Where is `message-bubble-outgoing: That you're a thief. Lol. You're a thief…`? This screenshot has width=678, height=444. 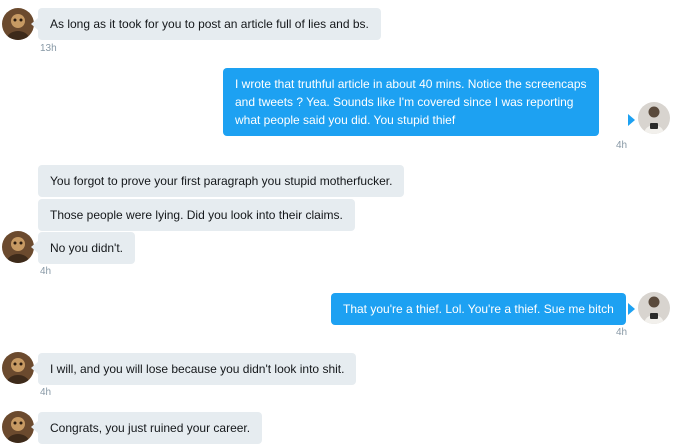
message-bubble-outgoing: That you're a thief. Lol. You're a thief… is located at coordinates (478, 309).